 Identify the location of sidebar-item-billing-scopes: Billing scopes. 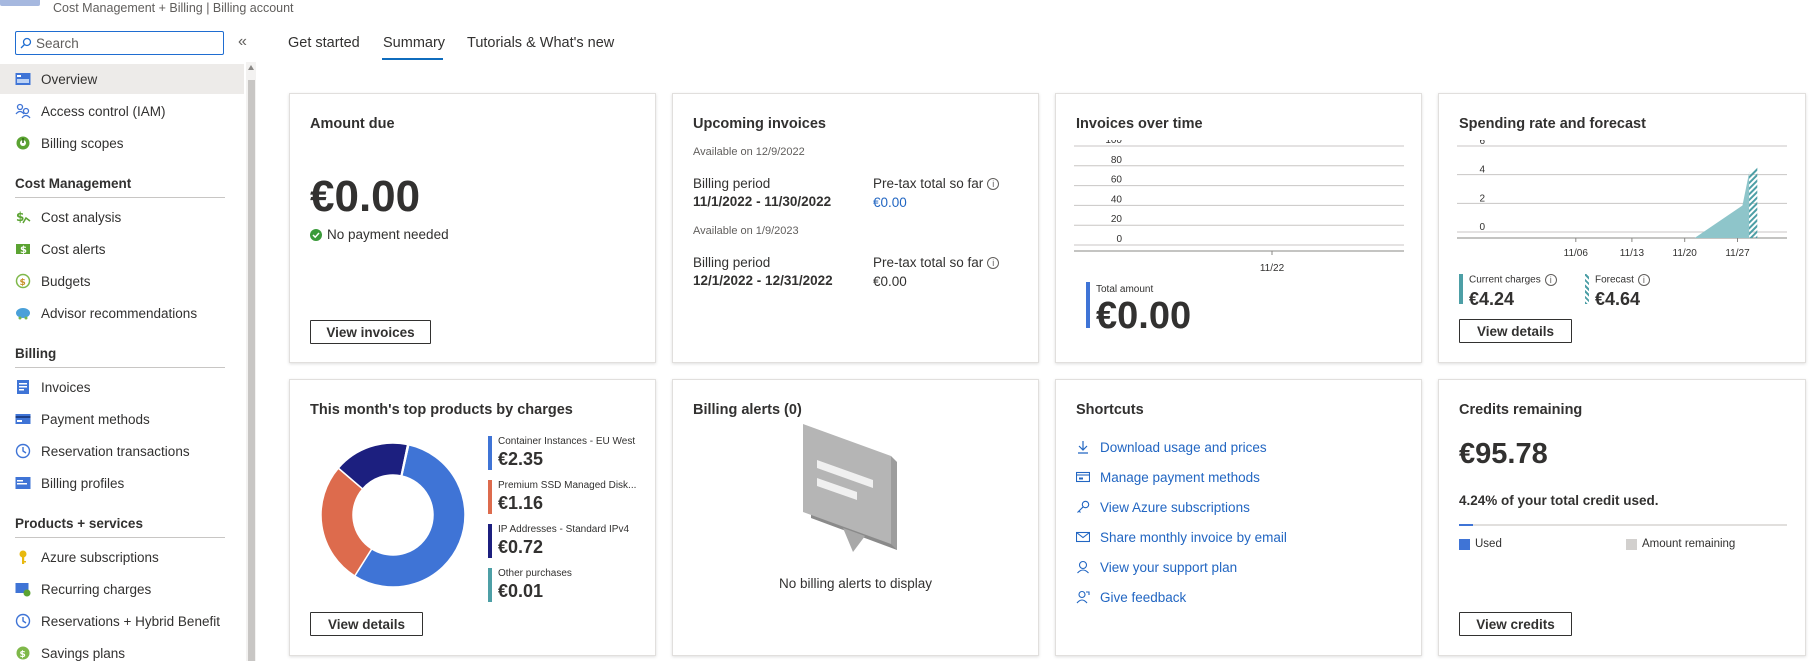
(122, 143).